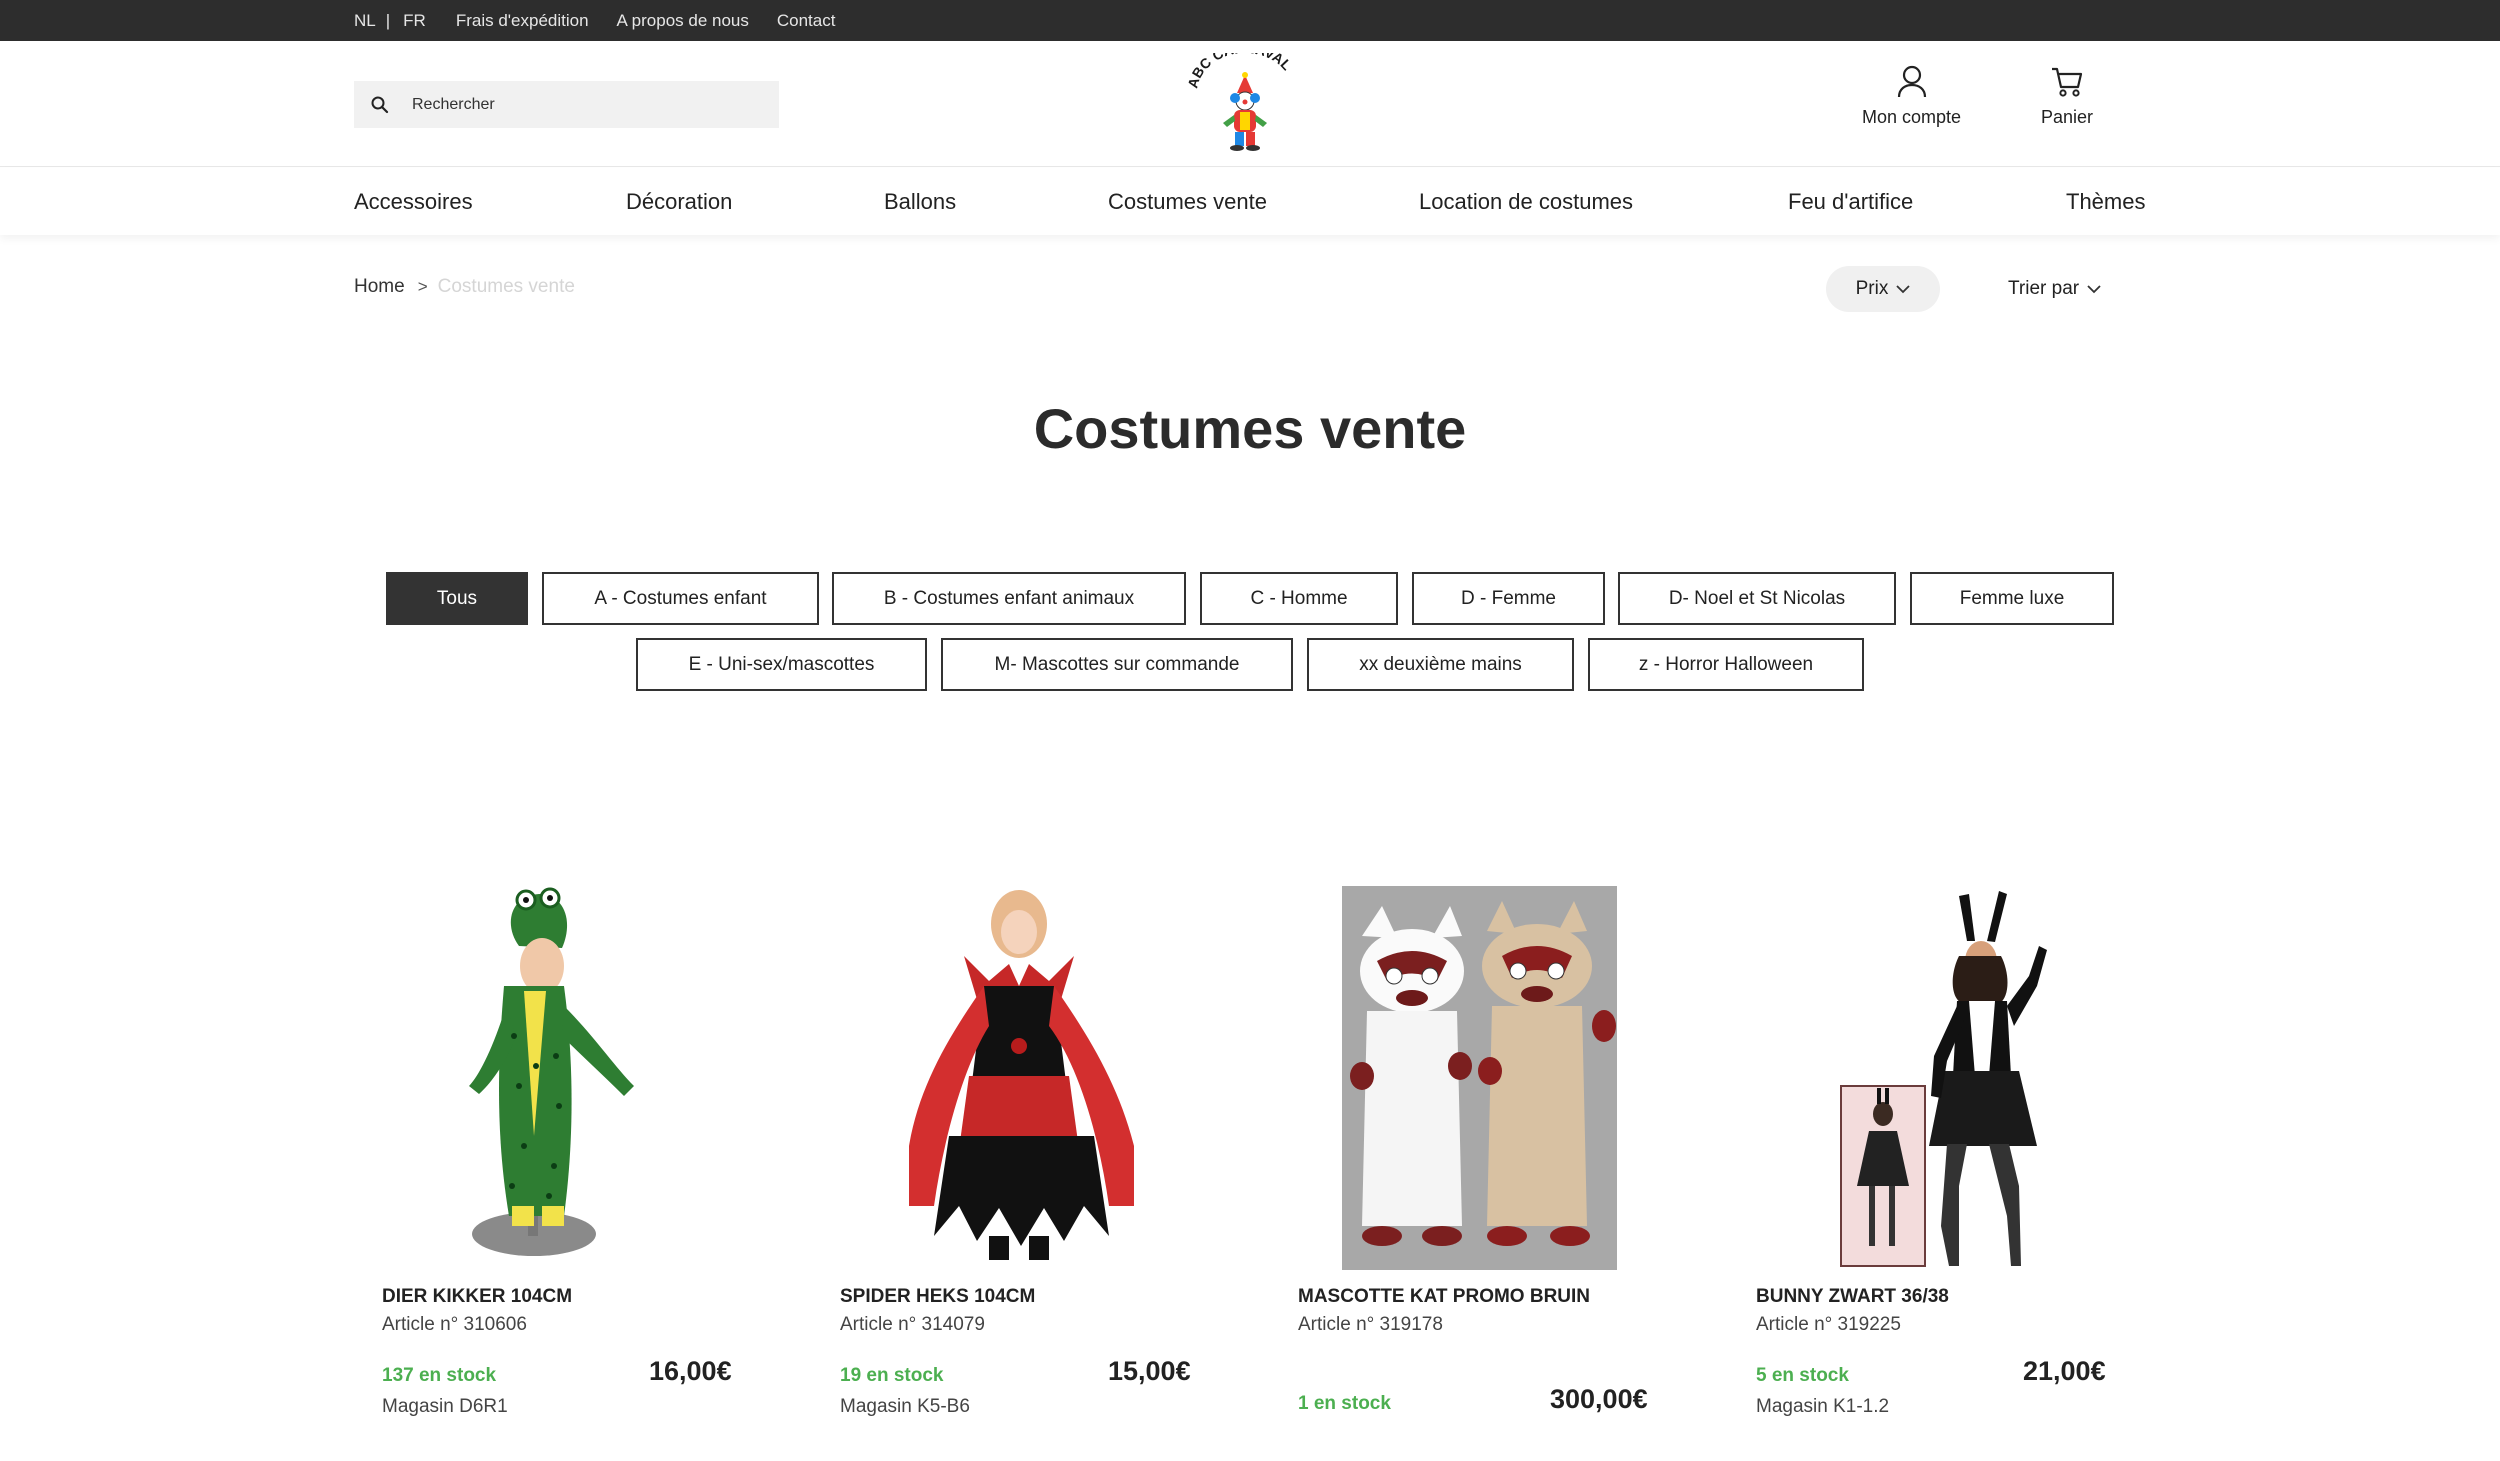  Describe the element at coordinates (365, 21) in the screenshot. I see `lang-nl-link: NL` at that location.